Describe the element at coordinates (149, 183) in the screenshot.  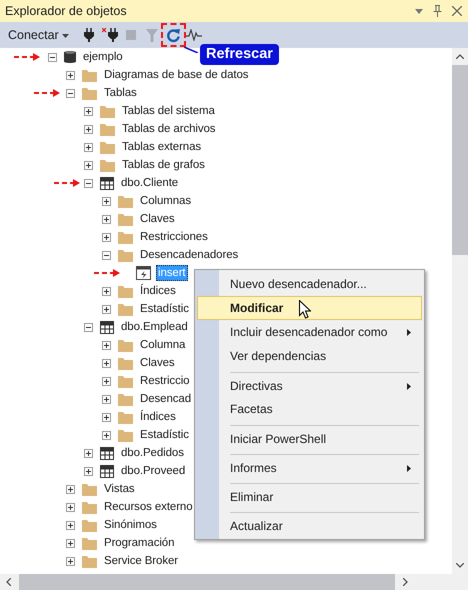
I see `tree-item: dbo.Cliente` at that location.